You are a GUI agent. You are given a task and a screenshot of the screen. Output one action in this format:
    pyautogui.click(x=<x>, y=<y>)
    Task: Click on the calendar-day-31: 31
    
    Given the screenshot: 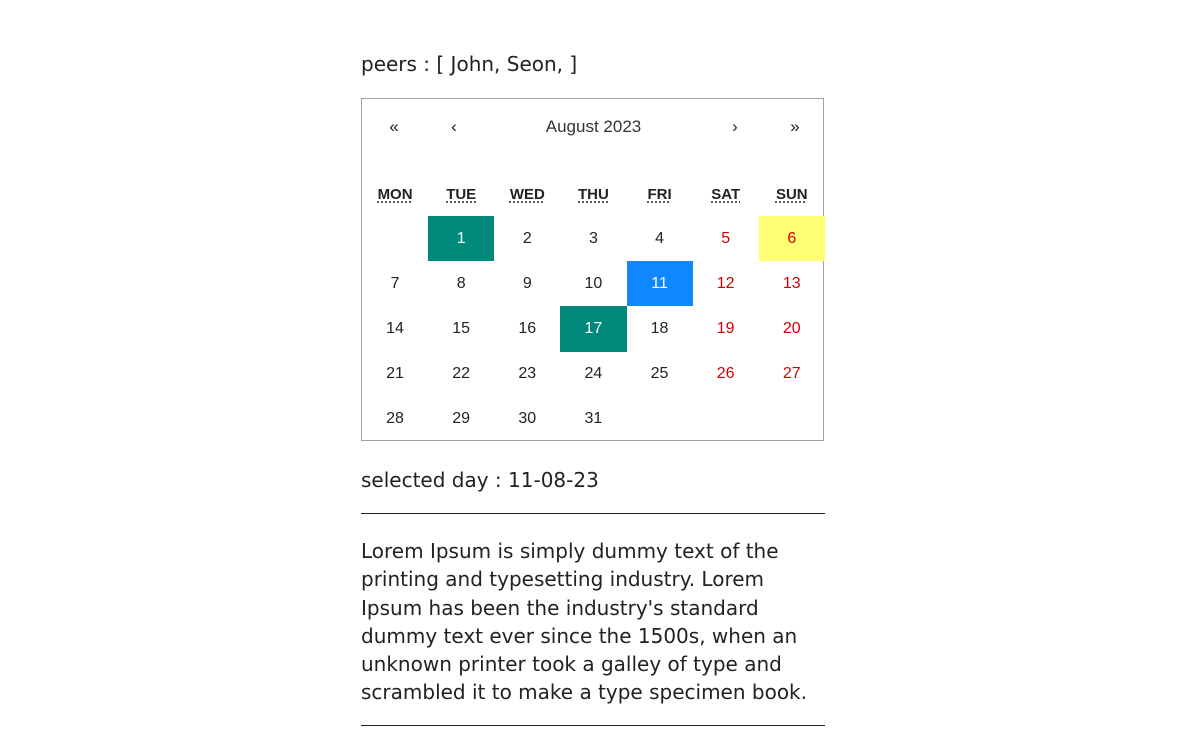 What is the action you would take?
    pyautogui.click(x=593, y=419)
    